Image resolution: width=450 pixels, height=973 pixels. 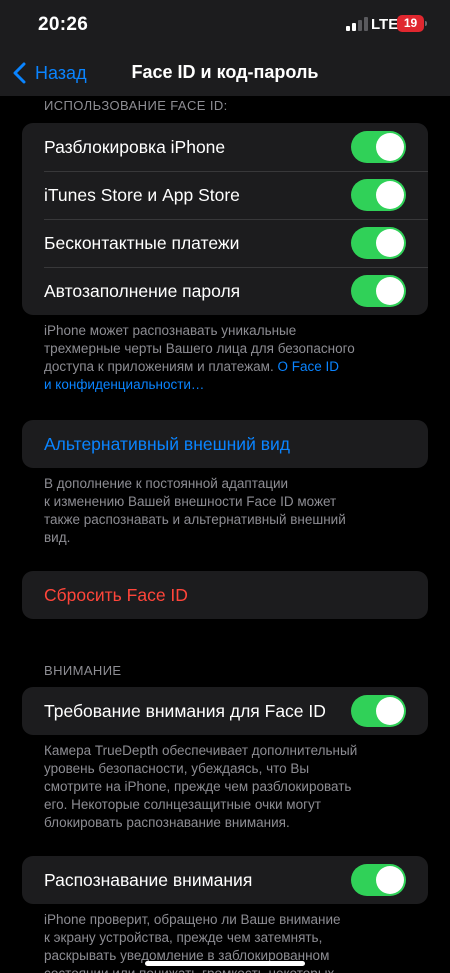 I want to click on page-title: Face ID и код-пароль, so click(x=225, y=72).